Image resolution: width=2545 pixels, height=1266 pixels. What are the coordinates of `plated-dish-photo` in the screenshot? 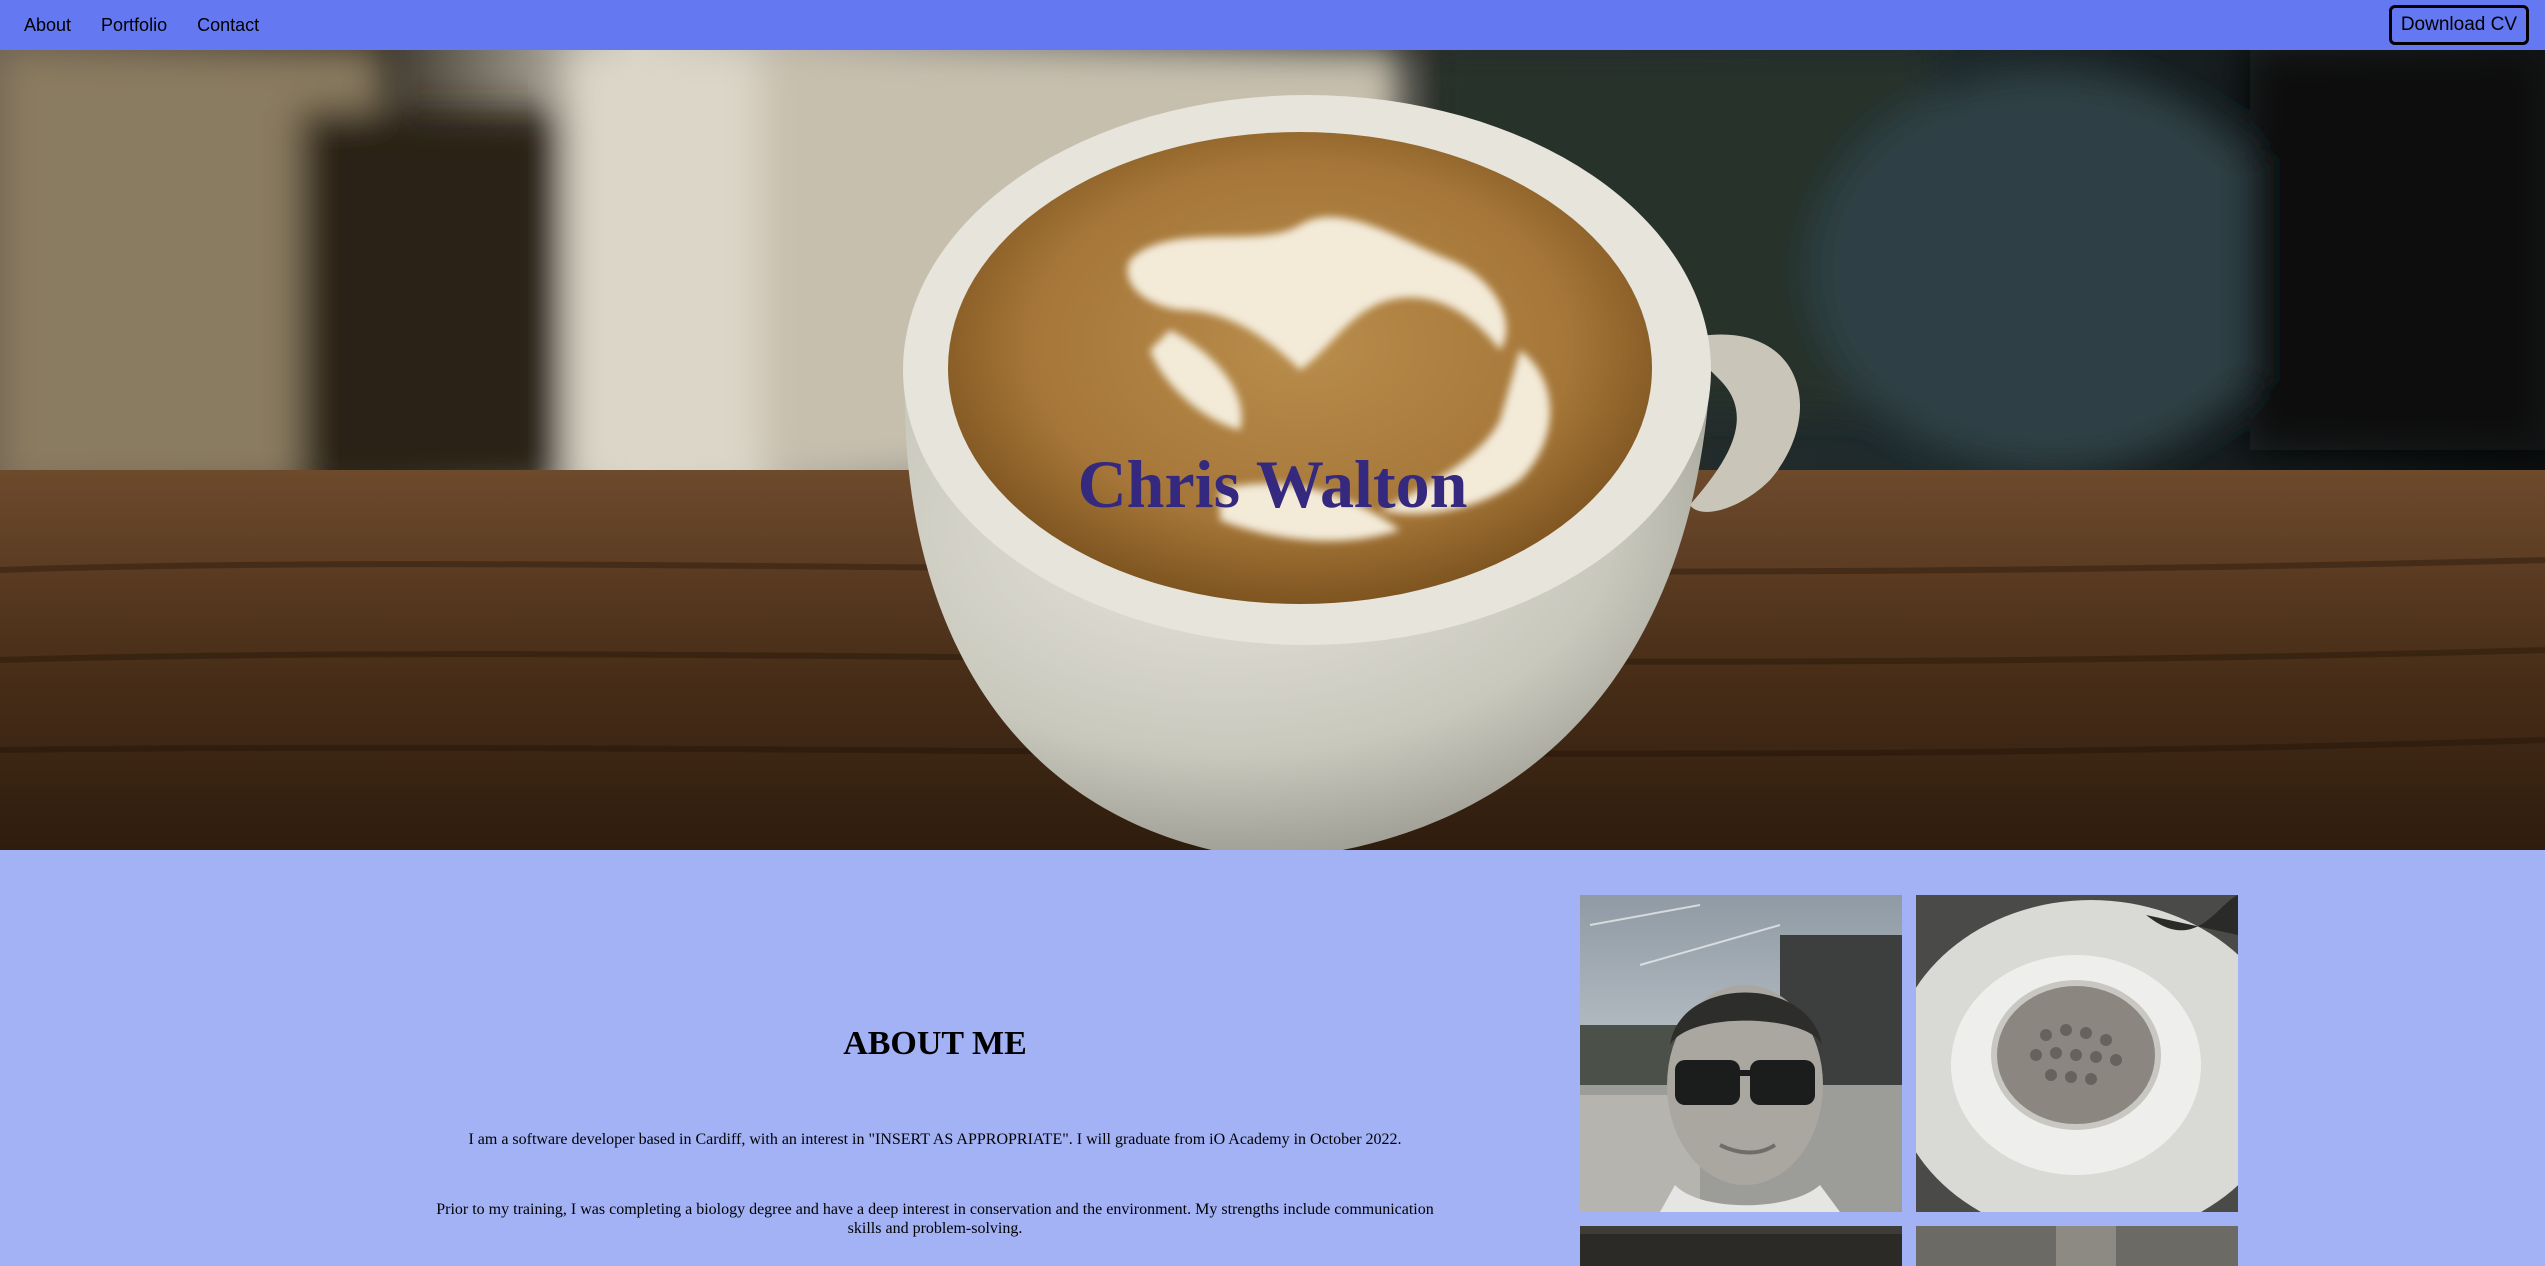 It's located at (2077, 1053).